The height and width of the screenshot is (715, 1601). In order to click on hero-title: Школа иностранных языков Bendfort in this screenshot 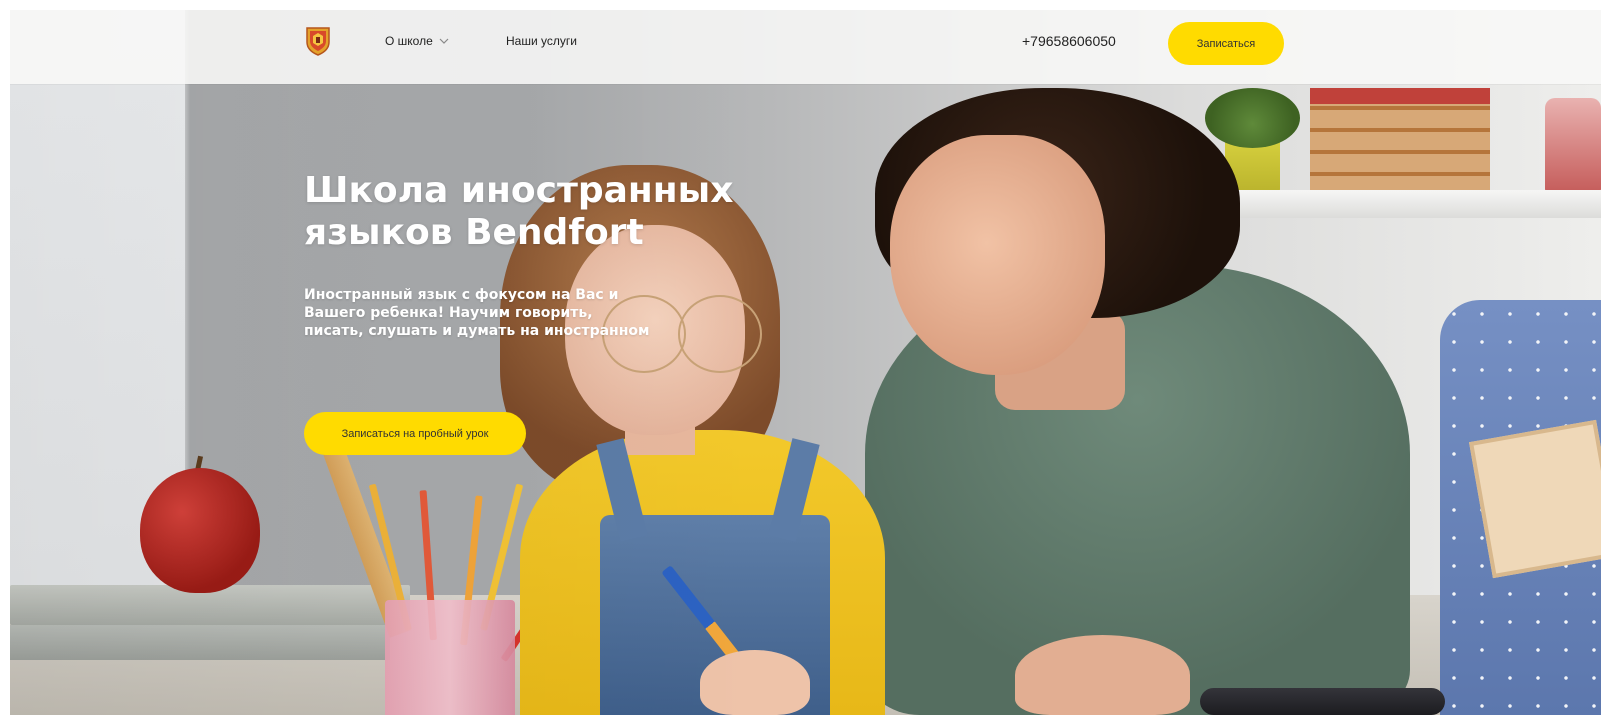, I will do `click(519, 211)`.